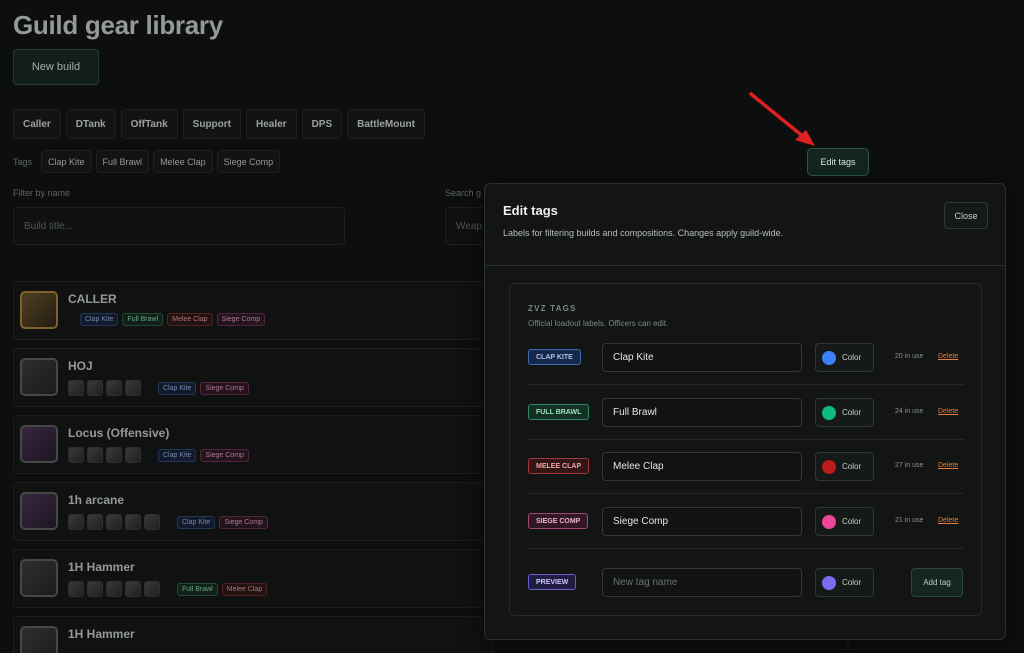  What do you see at coordinates (248, 161) in the screenshot?
I see `tag-filter-siege-comp: Siege Comp` at bounding box center [248, 161].